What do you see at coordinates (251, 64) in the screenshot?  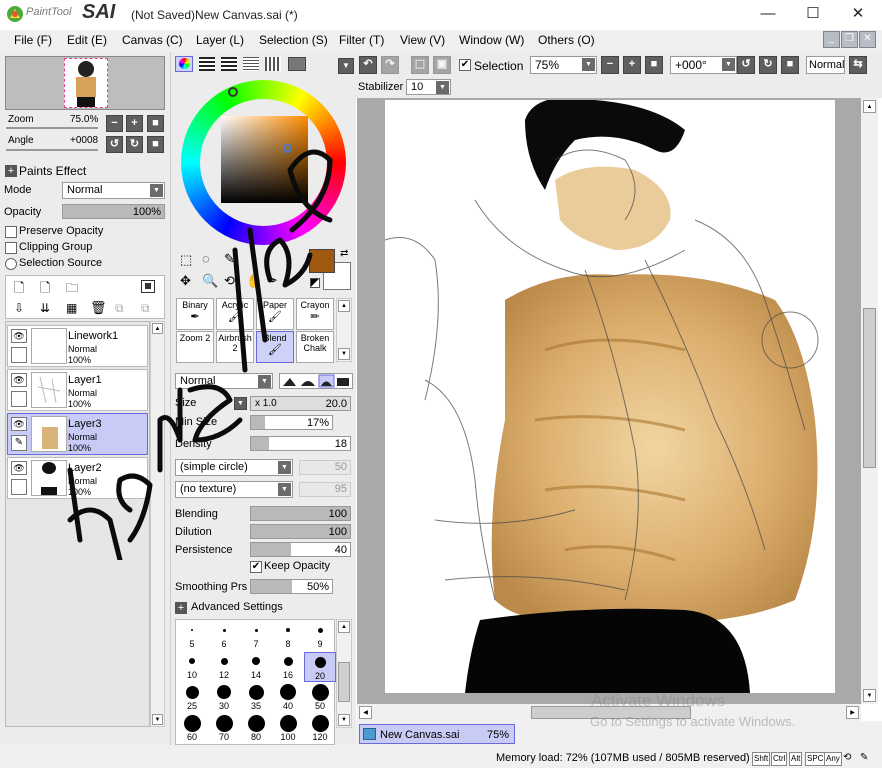 I see `color-circle-tab-icon` at bounding box center [251, 64].